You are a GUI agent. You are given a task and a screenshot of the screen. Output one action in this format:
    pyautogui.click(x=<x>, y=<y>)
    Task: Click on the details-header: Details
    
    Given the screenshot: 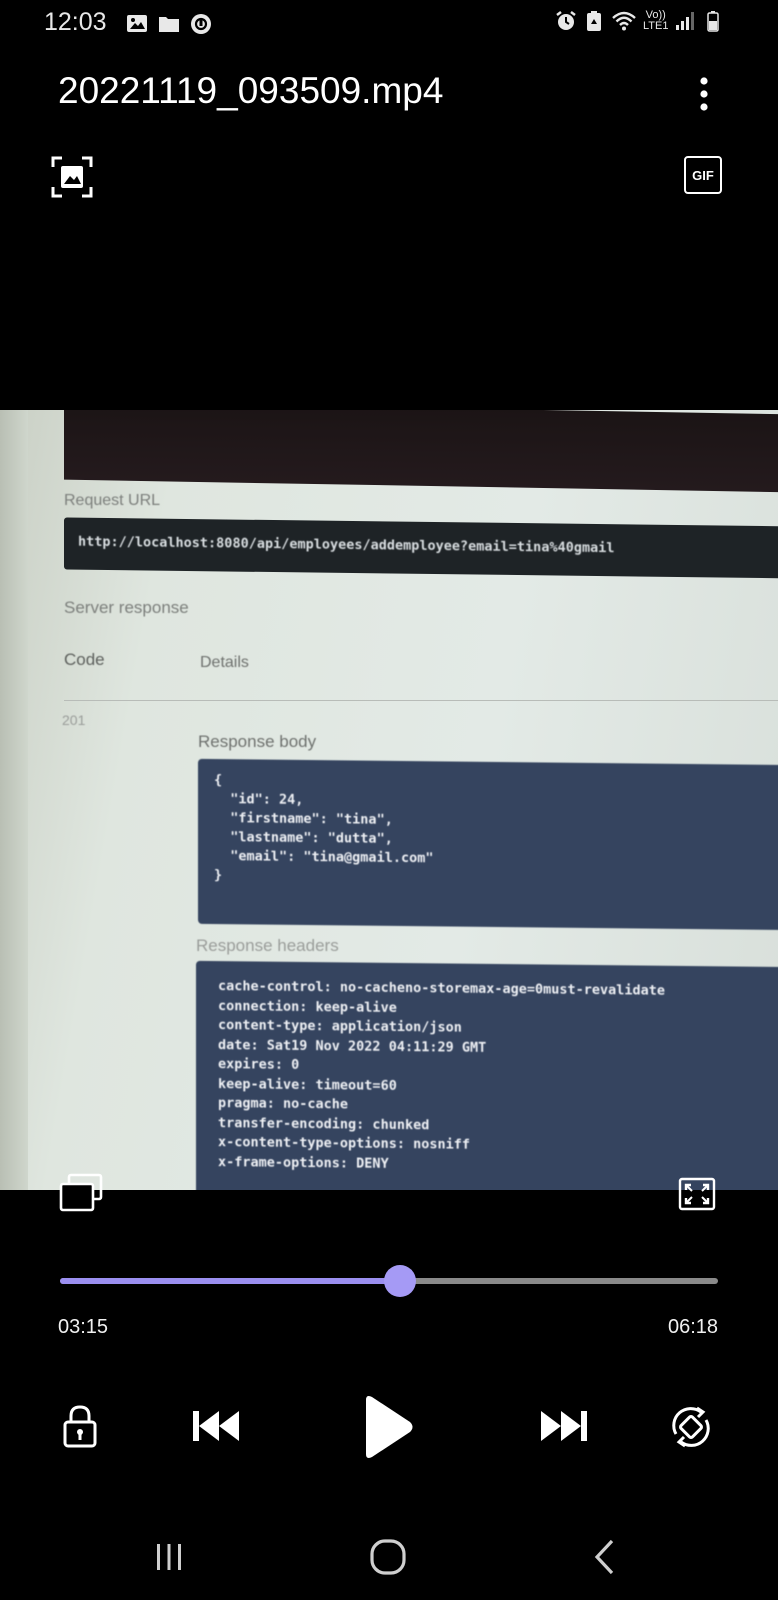 What is the action you would take?
    pyautogui.click(x=224, y=662)
    